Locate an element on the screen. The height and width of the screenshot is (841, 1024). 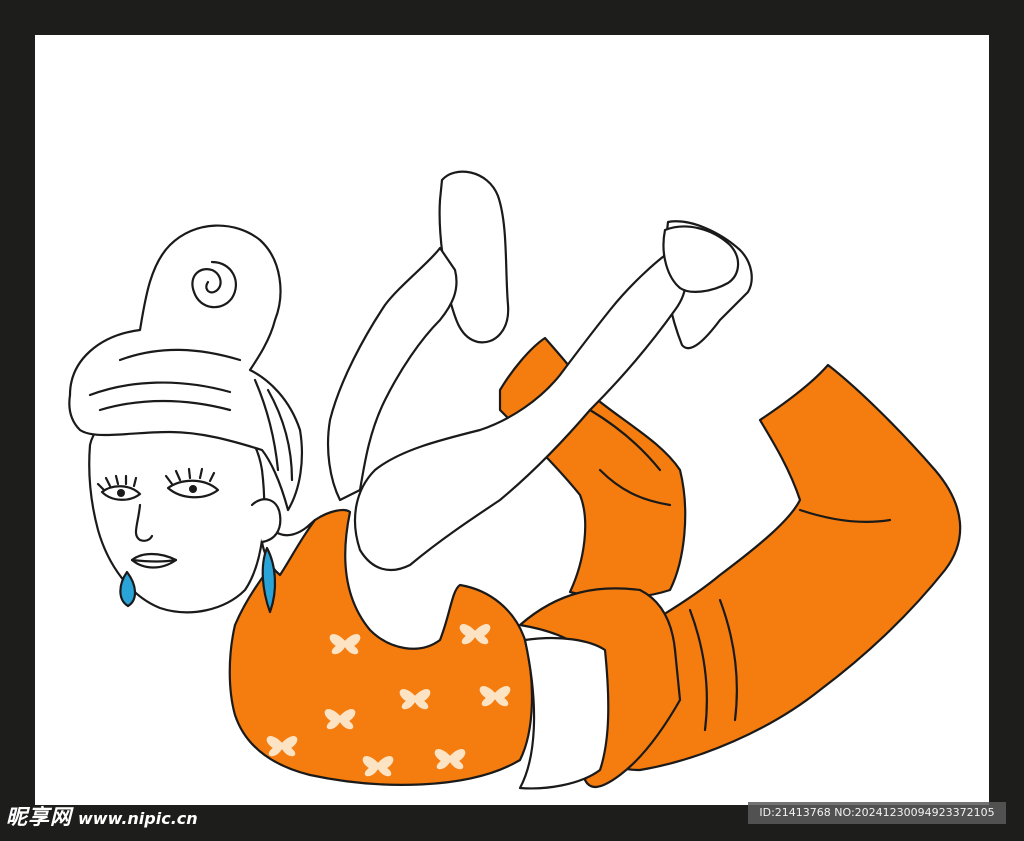
back-foot is located at coordinates (474, 257).